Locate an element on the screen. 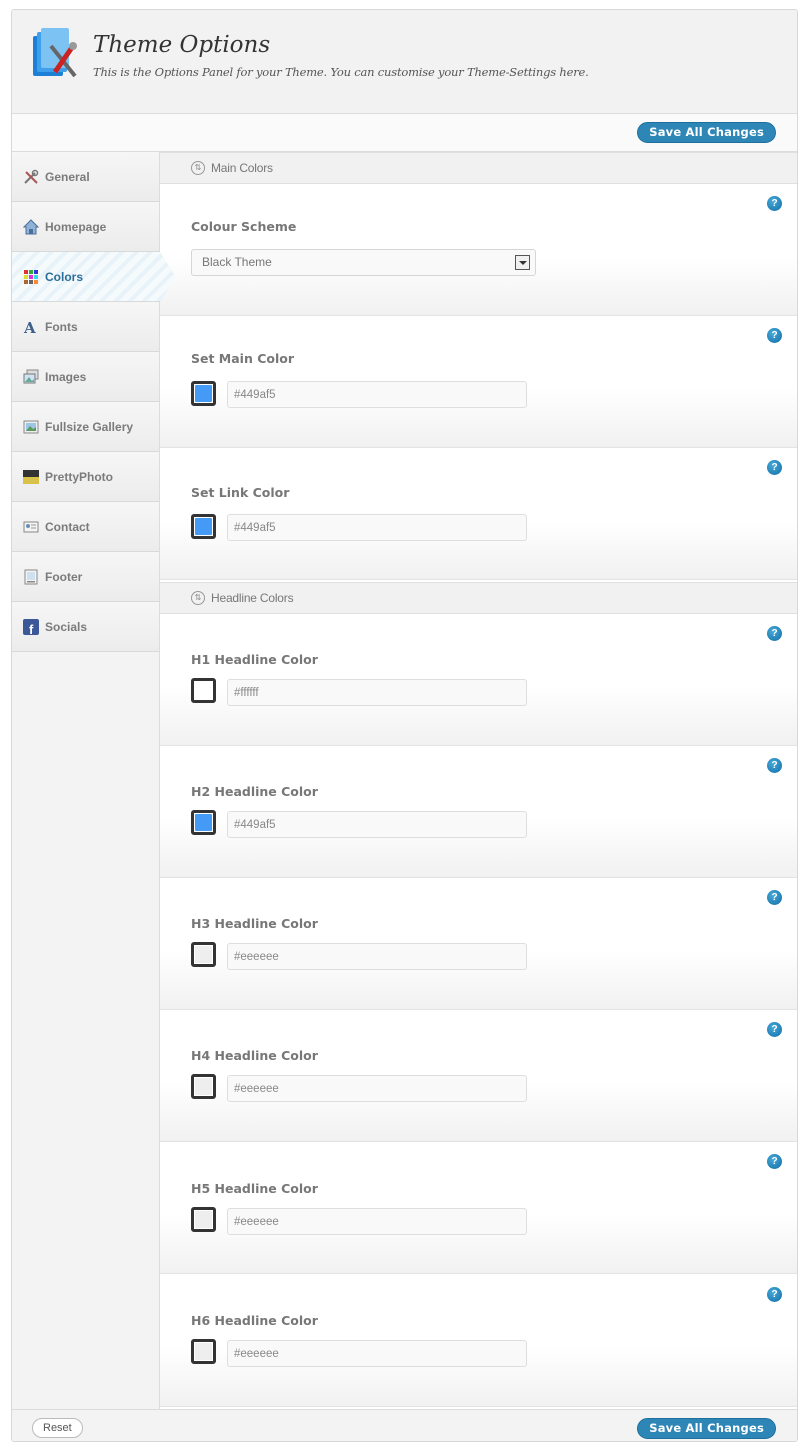  images-icon is located at coordinates (31, 376).